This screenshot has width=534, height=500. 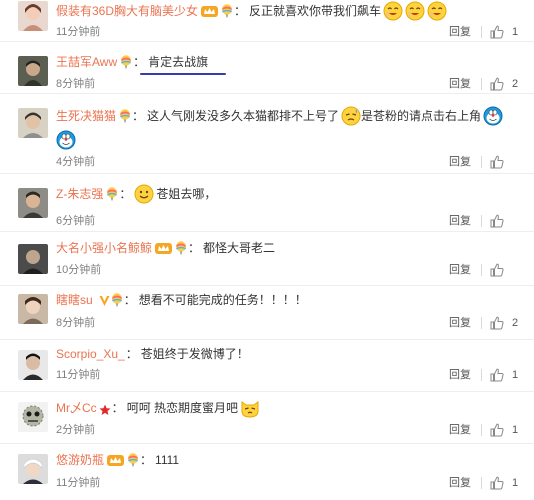 I want to click on comment-text: 想看不可能完成的任务！！！！, so click(x=222, y=300).